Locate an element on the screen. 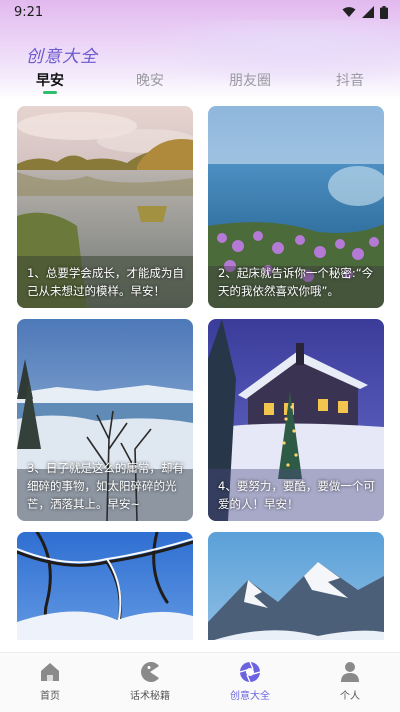 The image size is (400, 712). nav-home: 首页 is located at coordinates (50, 682).